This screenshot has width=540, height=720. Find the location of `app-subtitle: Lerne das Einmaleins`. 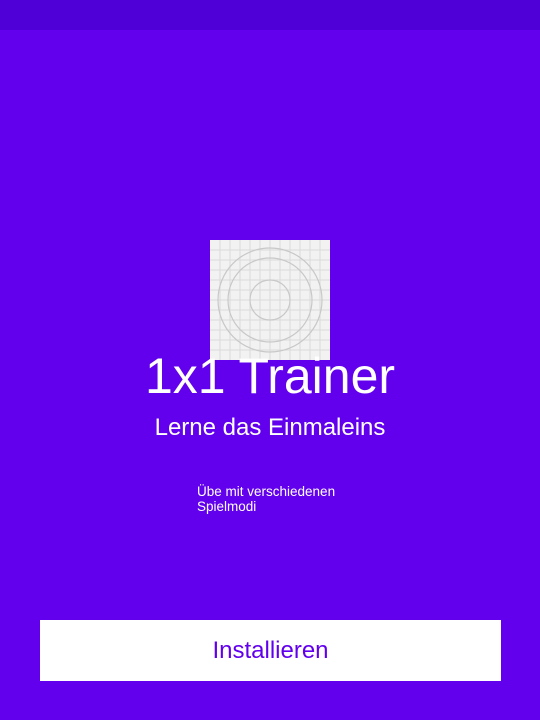

app-subtitle: Lerne das Einmaleins is located at coordinates (270, 427).